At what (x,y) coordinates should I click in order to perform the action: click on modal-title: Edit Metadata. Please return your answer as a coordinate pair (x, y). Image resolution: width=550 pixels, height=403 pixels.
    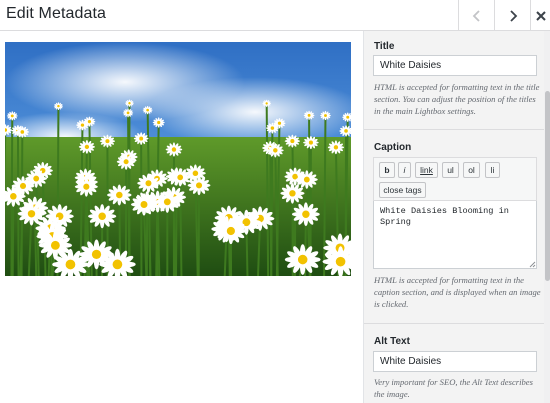
    Looking at the image, I should click on (56, 13).